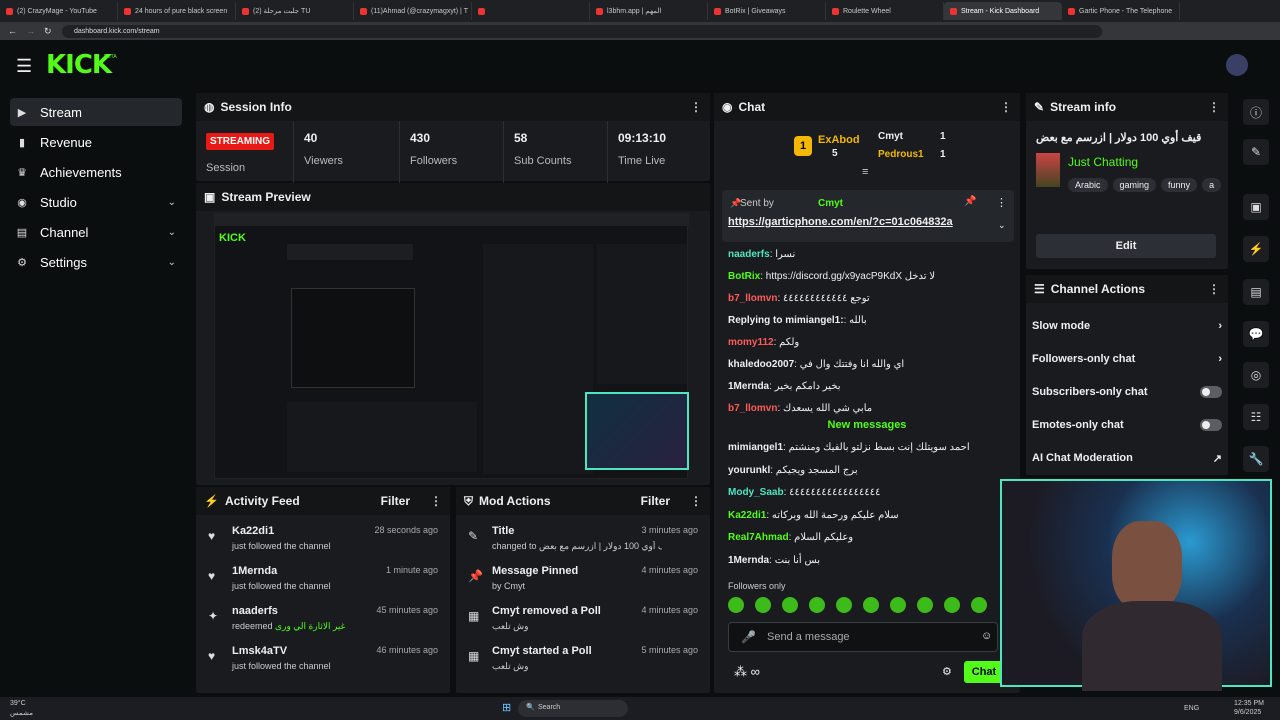 Image resolution: width=1280 pixels, height=720 pixels. I want to click on scan-icon: ▣, so click(1256, 207).